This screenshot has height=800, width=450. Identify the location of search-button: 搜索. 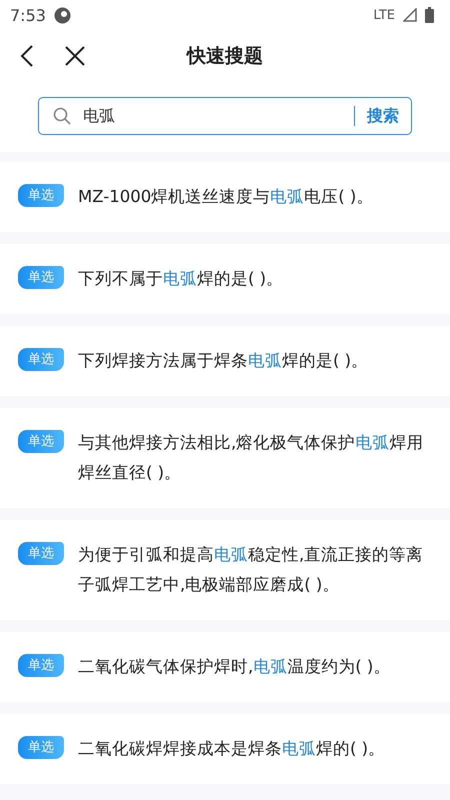
(383, 116).